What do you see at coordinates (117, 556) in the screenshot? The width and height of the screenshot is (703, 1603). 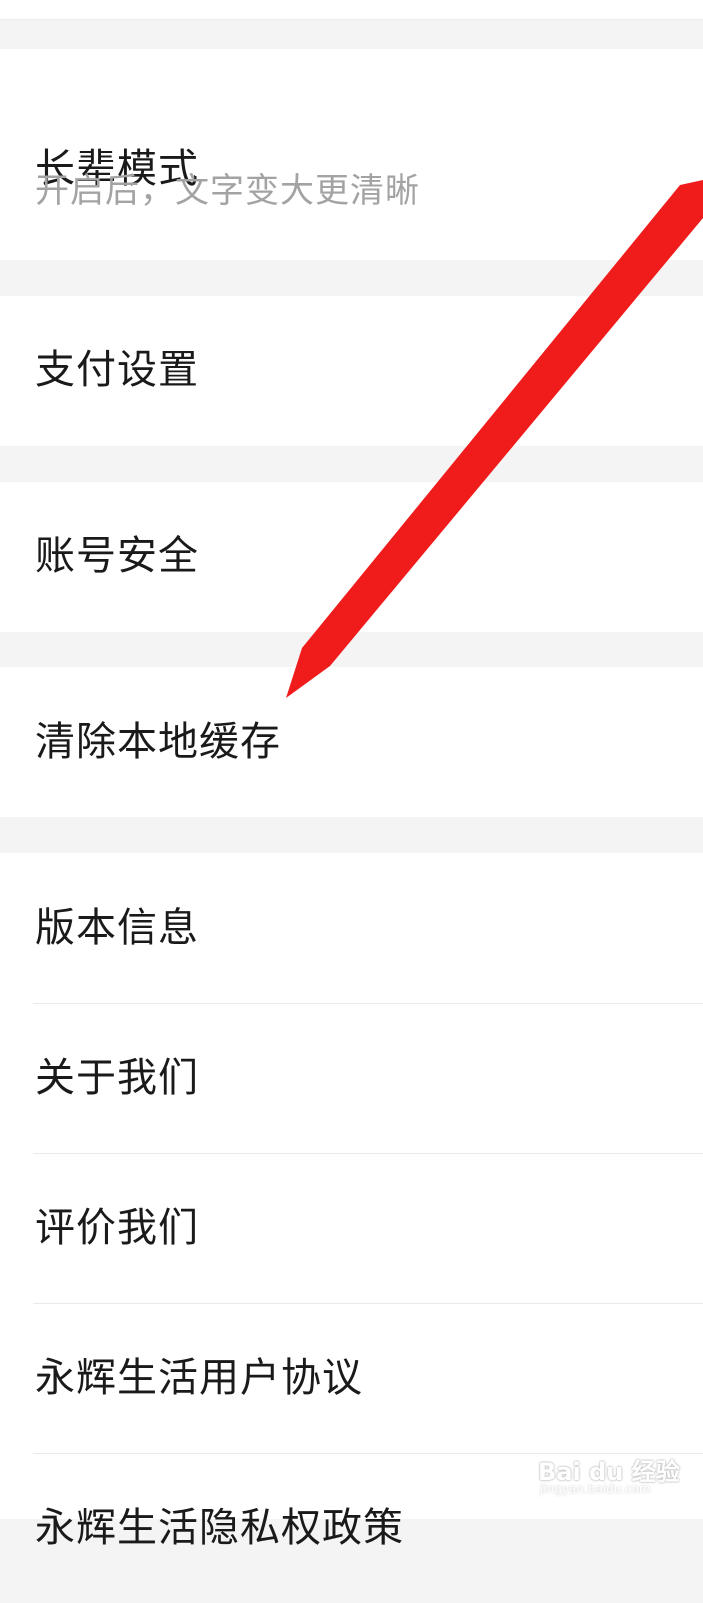 I see `account-security-label: 账号安全` at bounding box center [117, 556].